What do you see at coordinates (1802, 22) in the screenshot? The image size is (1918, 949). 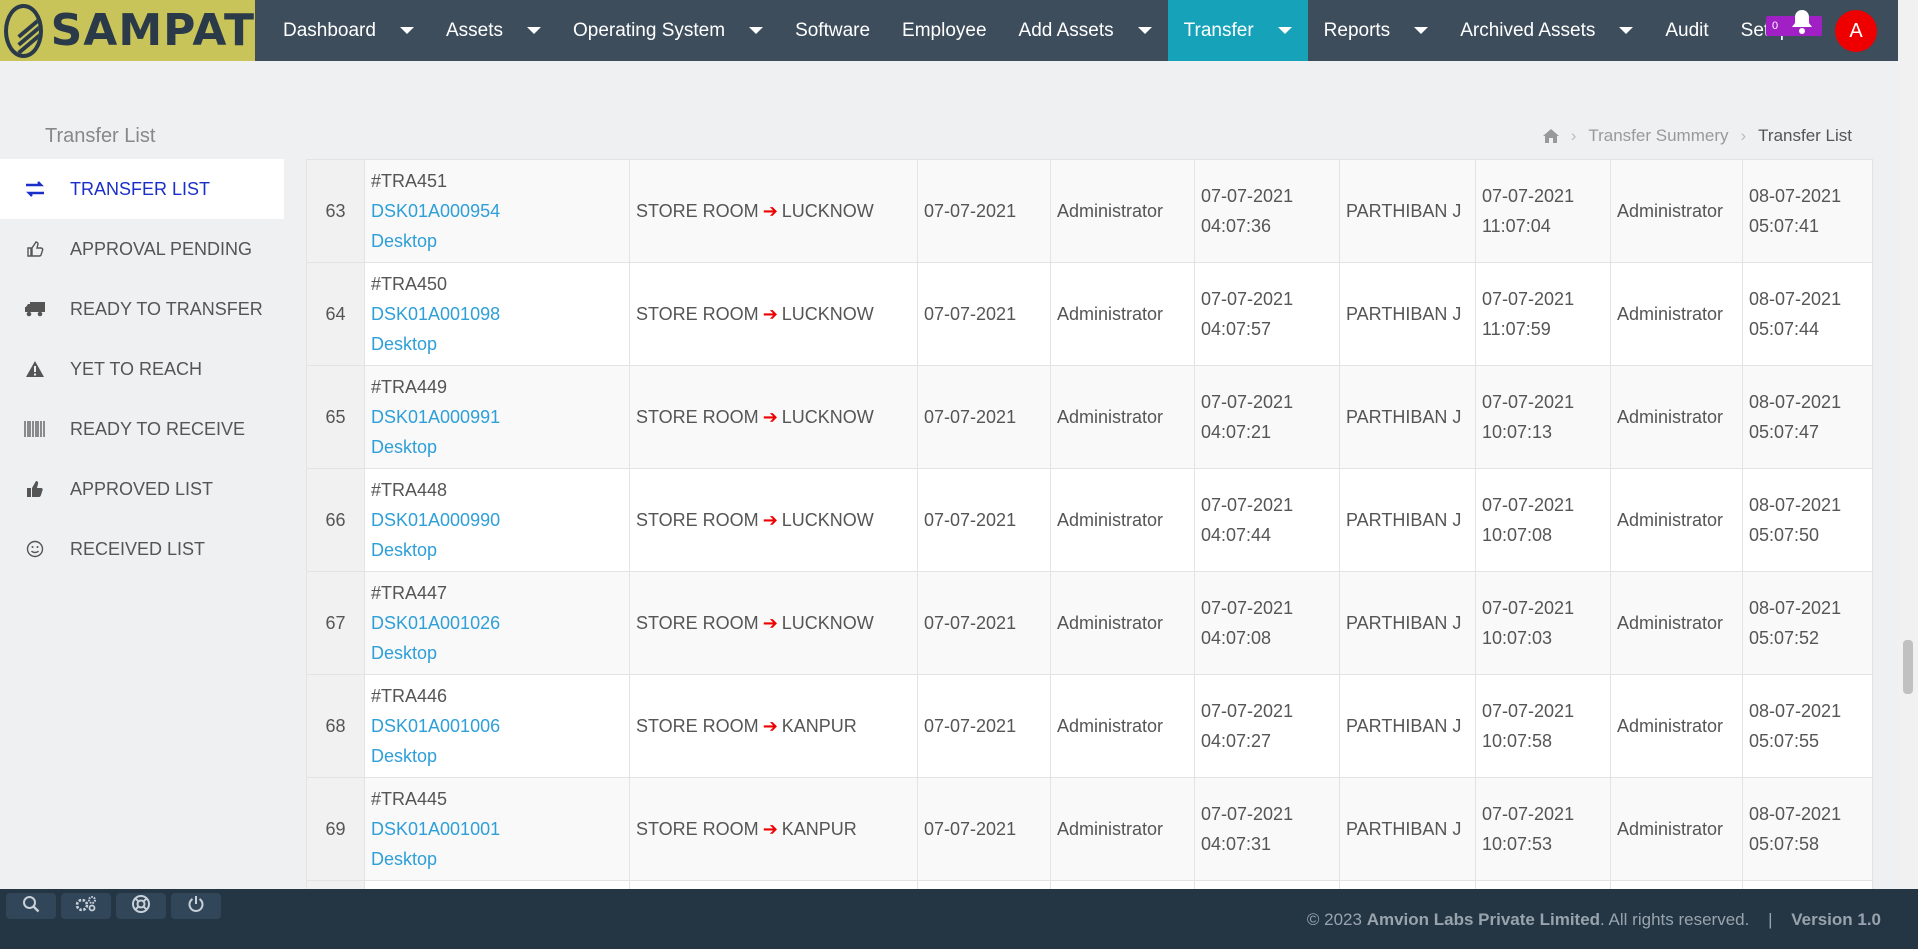 I see `bell-icon` at bounding box center [1802, 22].